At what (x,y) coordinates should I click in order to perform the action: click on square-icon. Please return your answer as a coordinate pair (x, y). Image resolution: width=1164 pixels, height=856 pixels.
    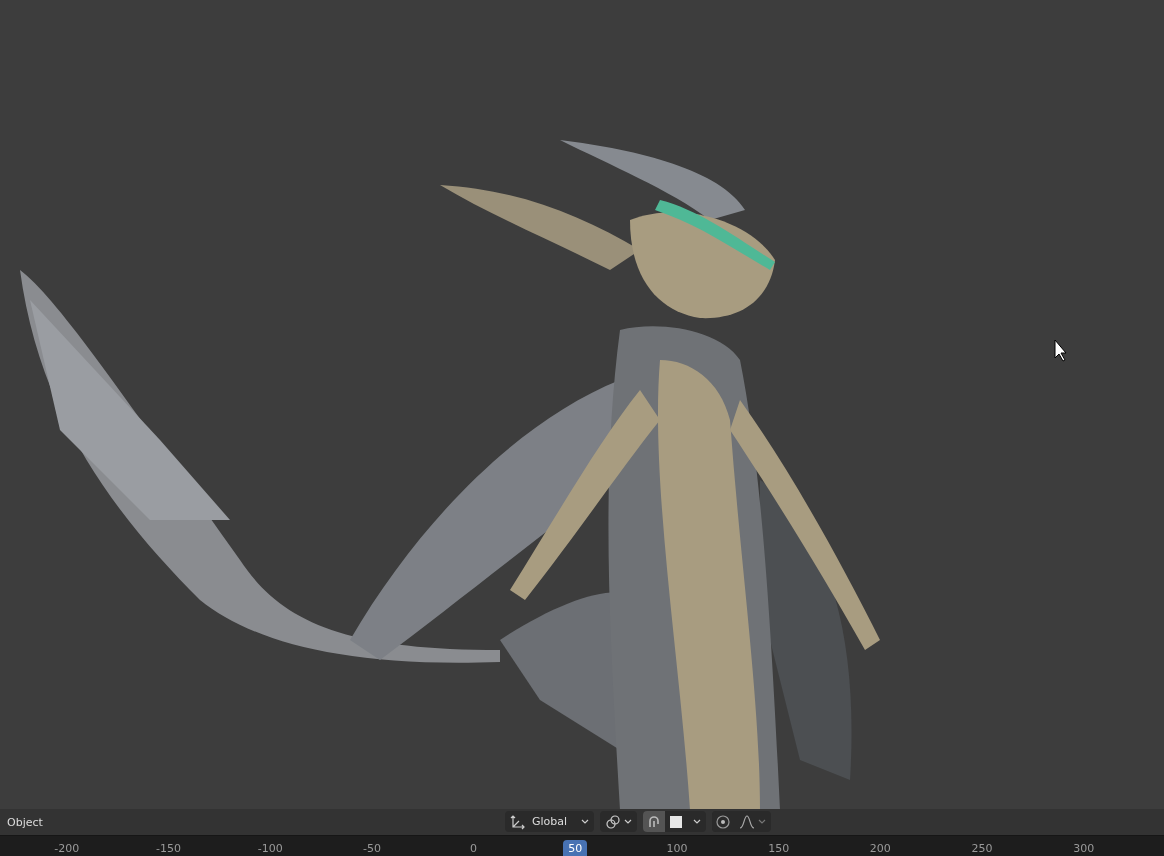
    Looking at the image, I should click on (676, 821).